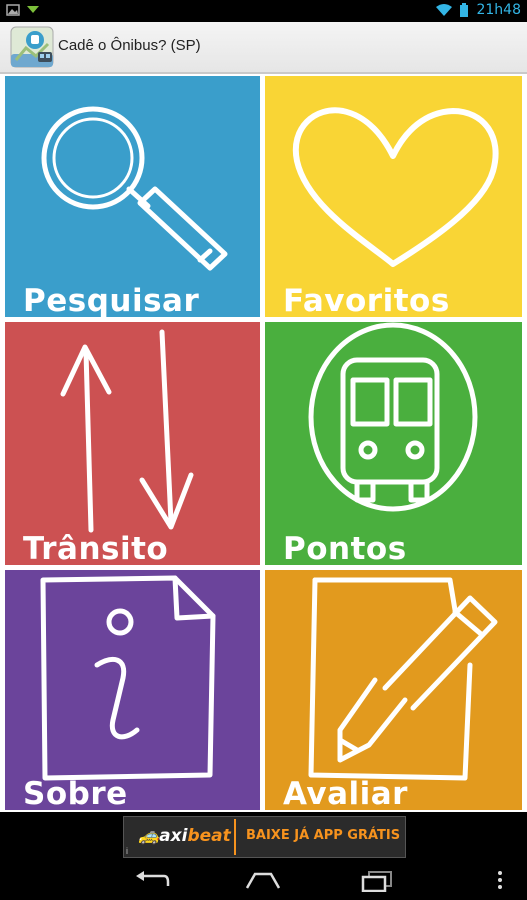 This screenshot has height=900, width=527. Describe the element at coordinates (75, 793) in the screenshot. I see `tile-label: Sobre` at that location.